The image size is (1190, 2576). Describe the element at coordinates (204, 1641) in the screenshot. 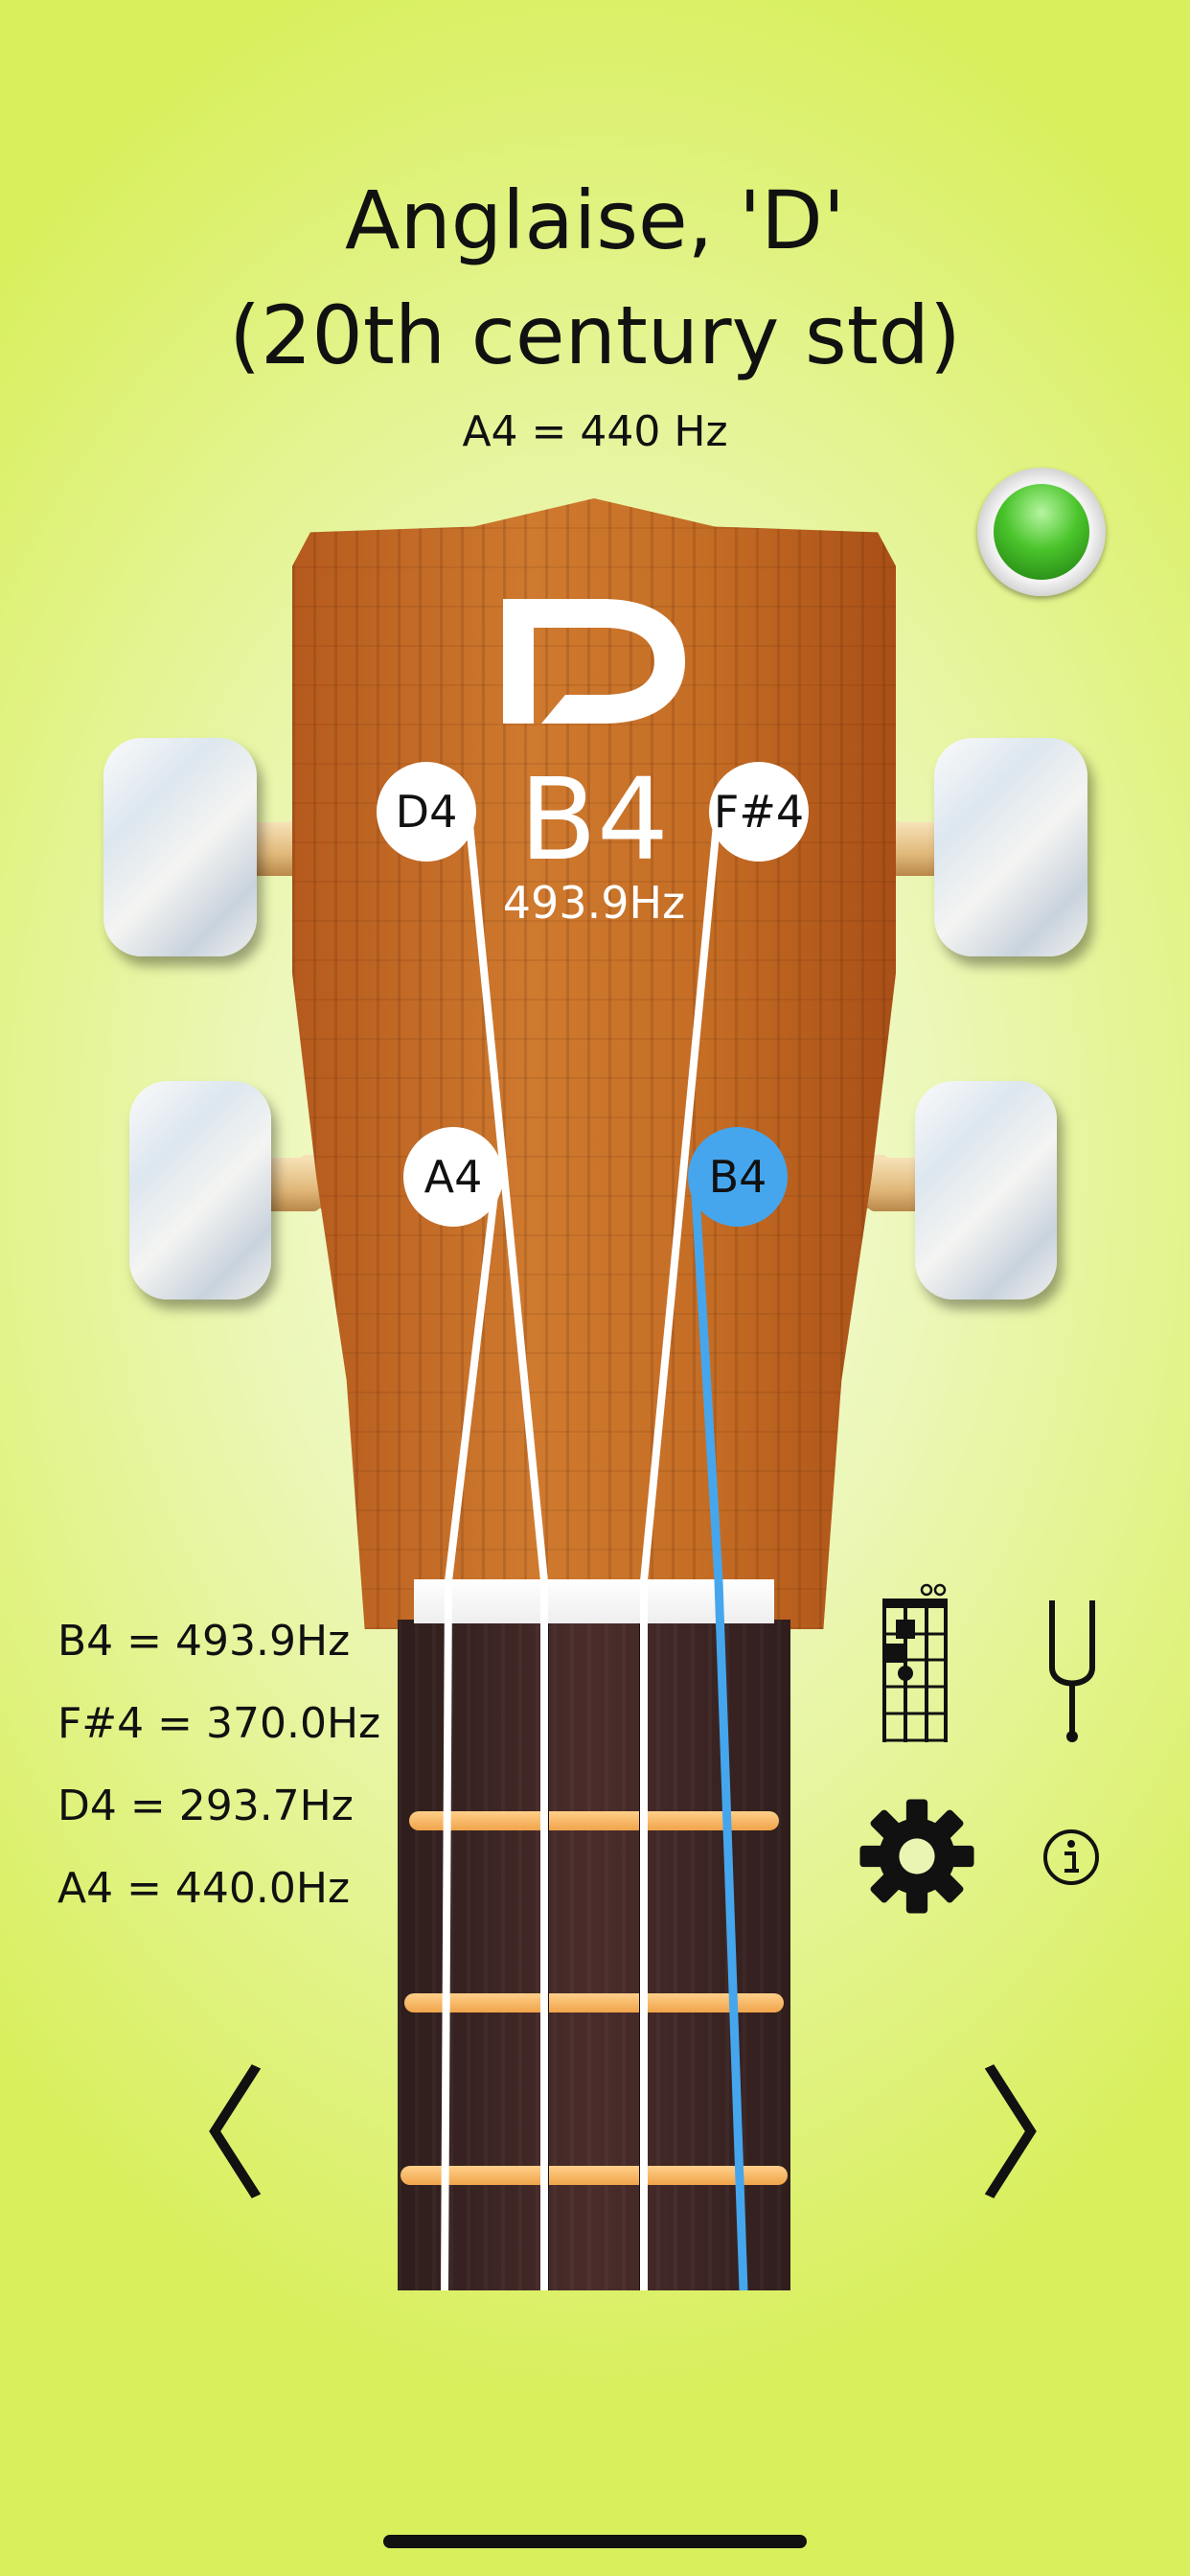

I see `frequency-item: B4 = 493.9Hz` at that location.